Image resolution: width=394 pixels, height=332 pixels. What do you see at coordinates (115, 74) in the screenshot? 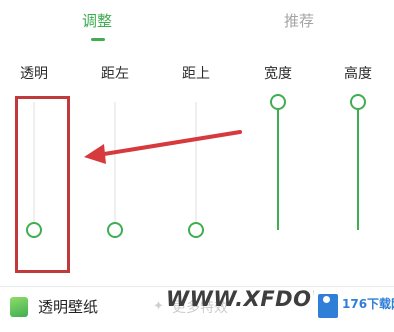
I see `slider-label-left-offset: 距左` at bounding box center [115, 74].